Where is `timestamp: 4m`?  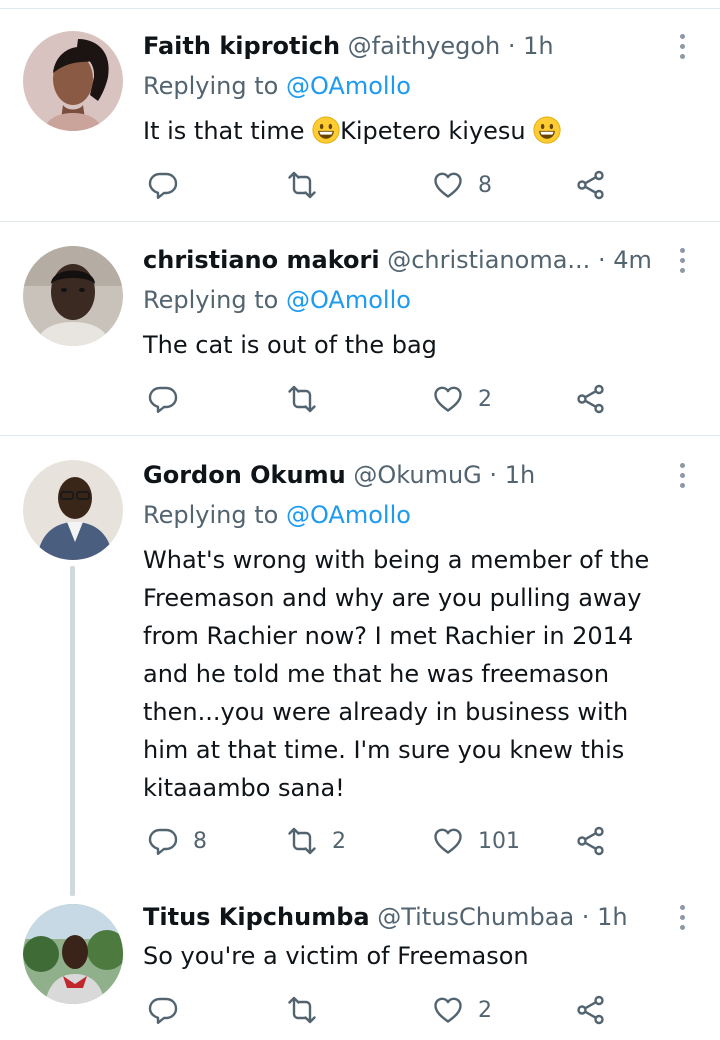 timestamp: 4m is located at coordinates (632, 260).